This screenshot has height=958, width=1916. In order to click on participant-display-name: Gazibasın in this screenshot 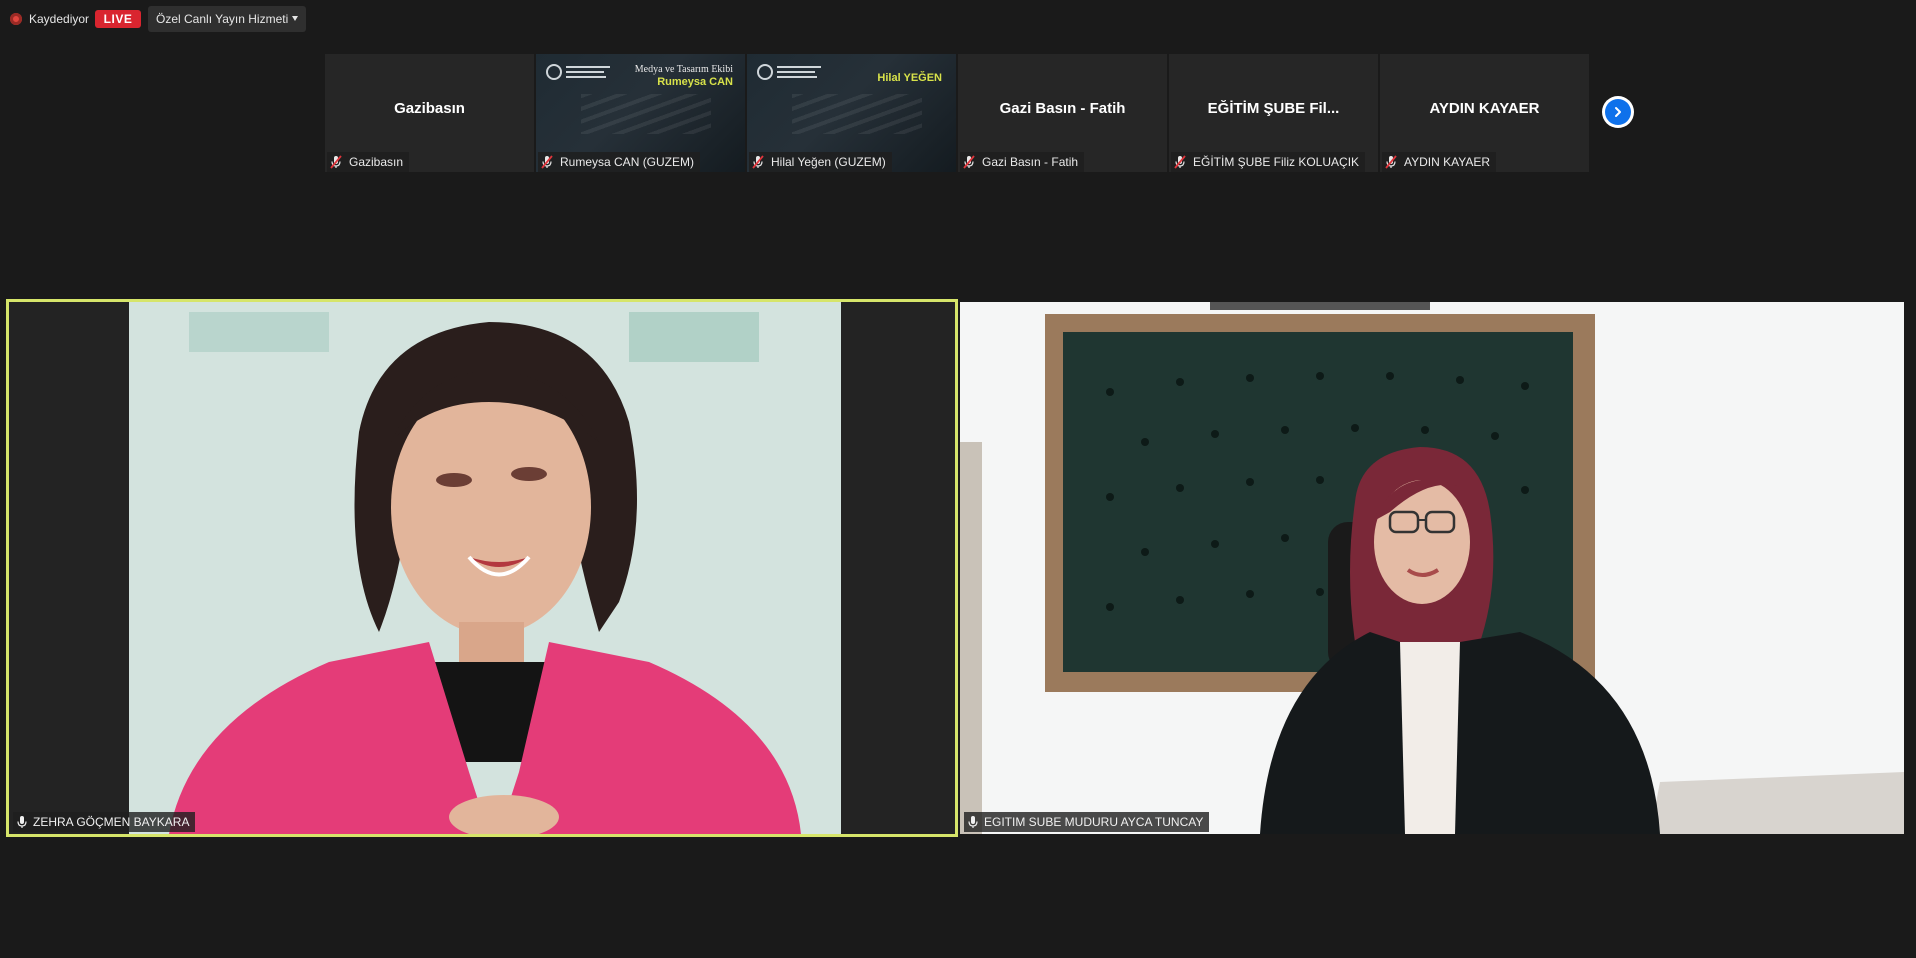, I will do `click(429, 108)`.